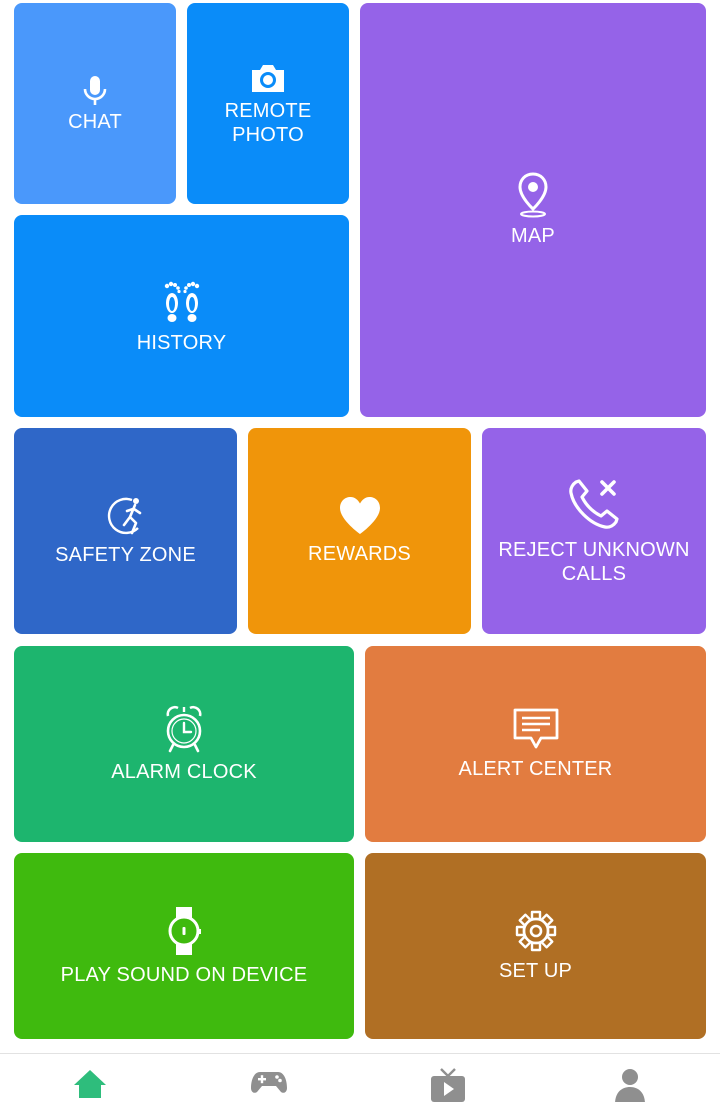 This screenshot has width=720, height=1102. I want to click on alarm-clock-icon, so click(184, 729).